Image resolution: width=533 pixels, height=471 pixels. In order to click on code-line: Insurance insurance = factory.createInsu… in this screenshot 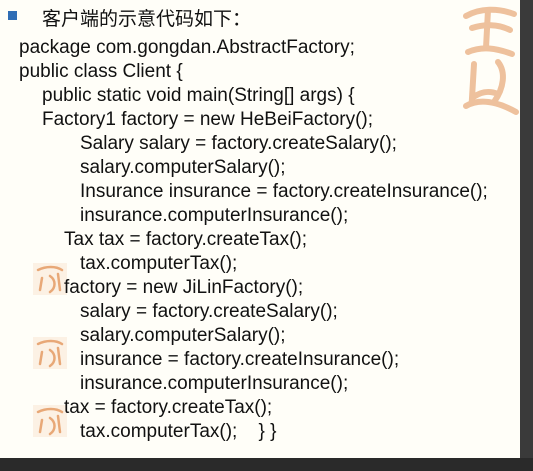, I will do `click(284, 191)`.